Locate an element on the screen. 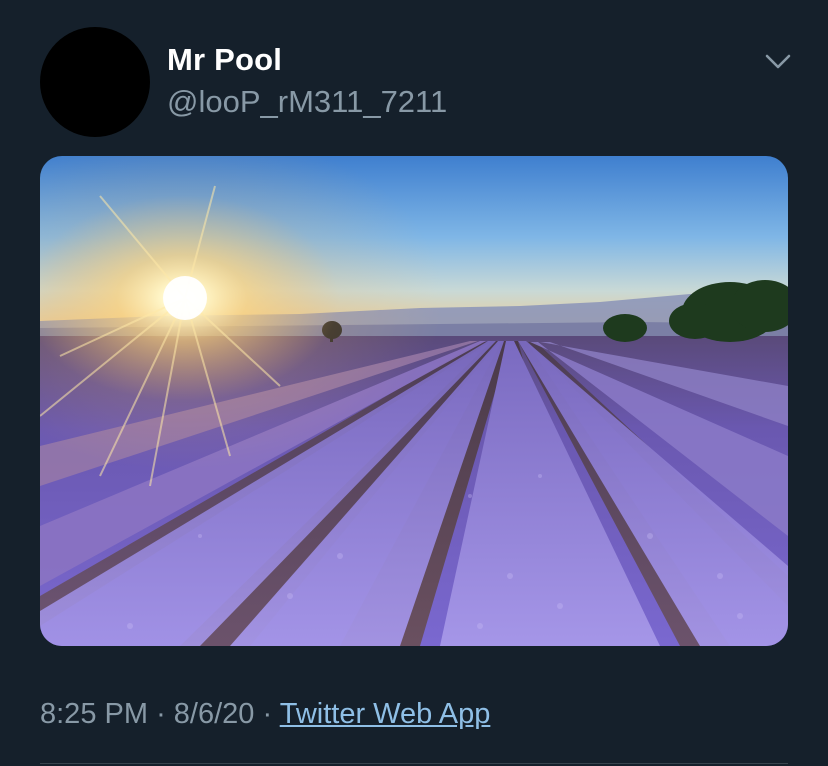 The image size is (828, 766). chevron-down-icon is located at coordinates (778, 61).